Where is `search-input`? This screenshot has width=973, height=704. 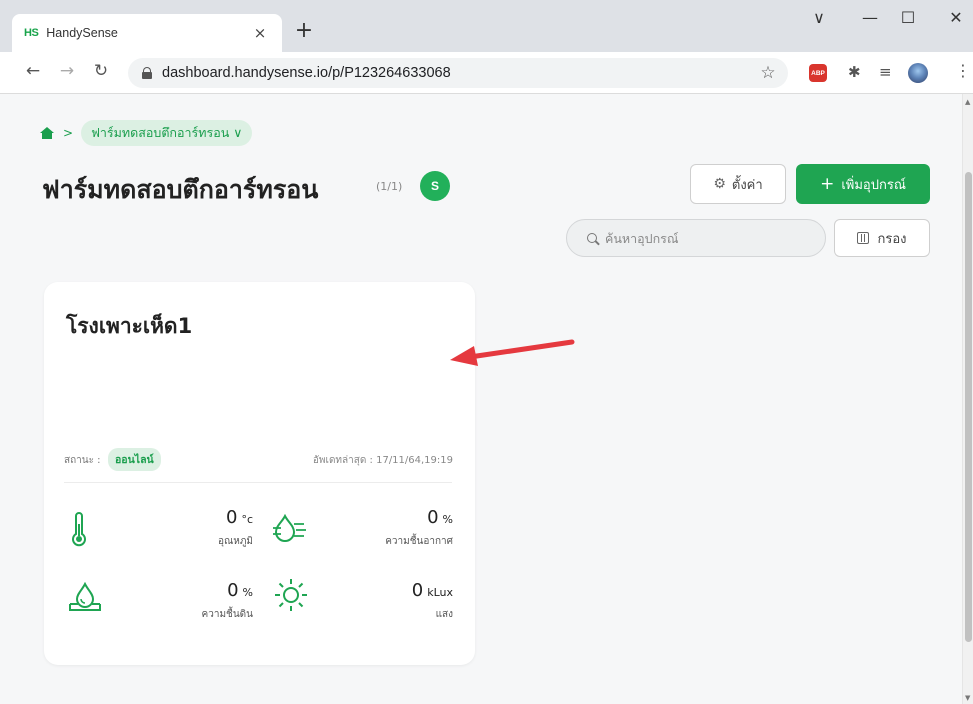 search-input is located at coordinates (705, 238).